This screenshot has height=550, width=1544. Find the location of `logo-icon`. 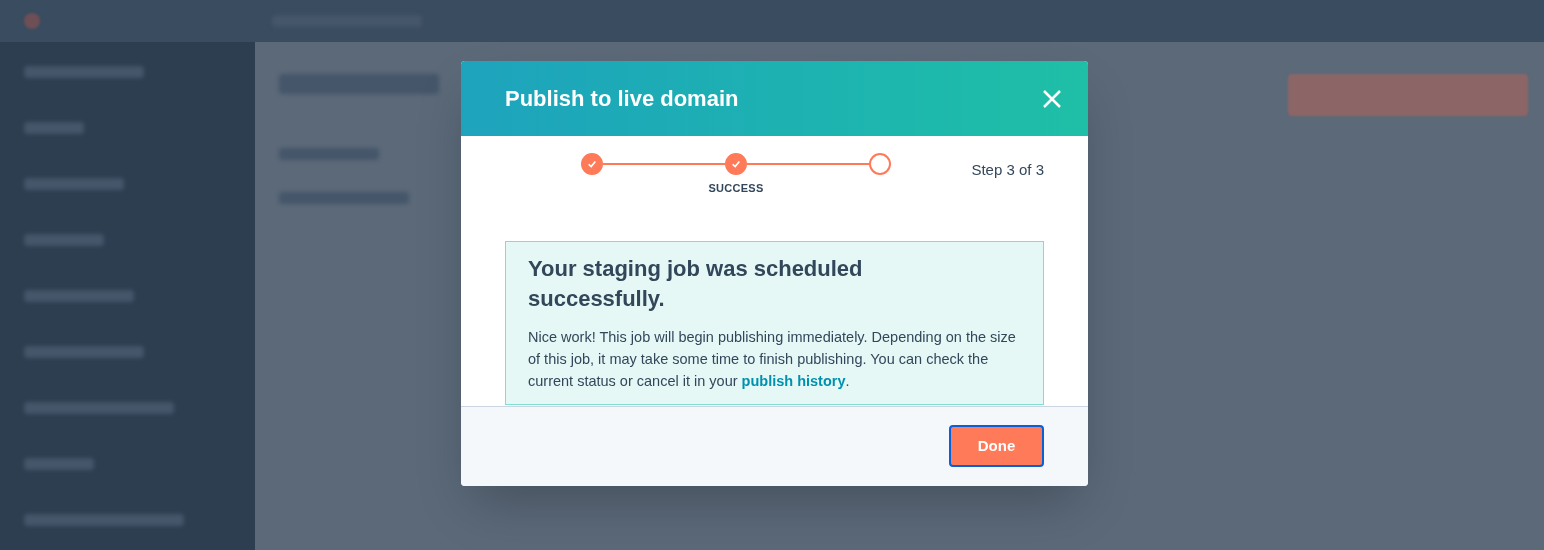

logo-icon is located at coordinates (32, 21).